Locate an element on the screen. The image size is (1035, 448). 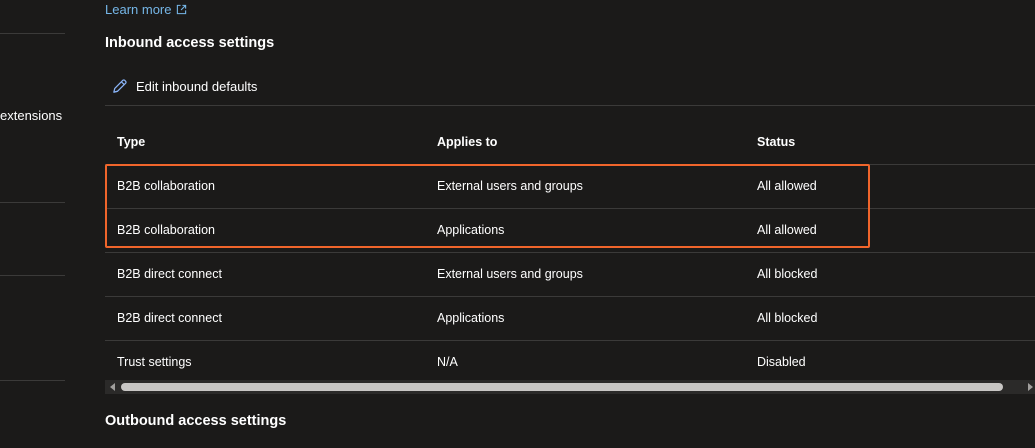
inbound-section-title: Inbound access settings is located at coordinates (190, 43).